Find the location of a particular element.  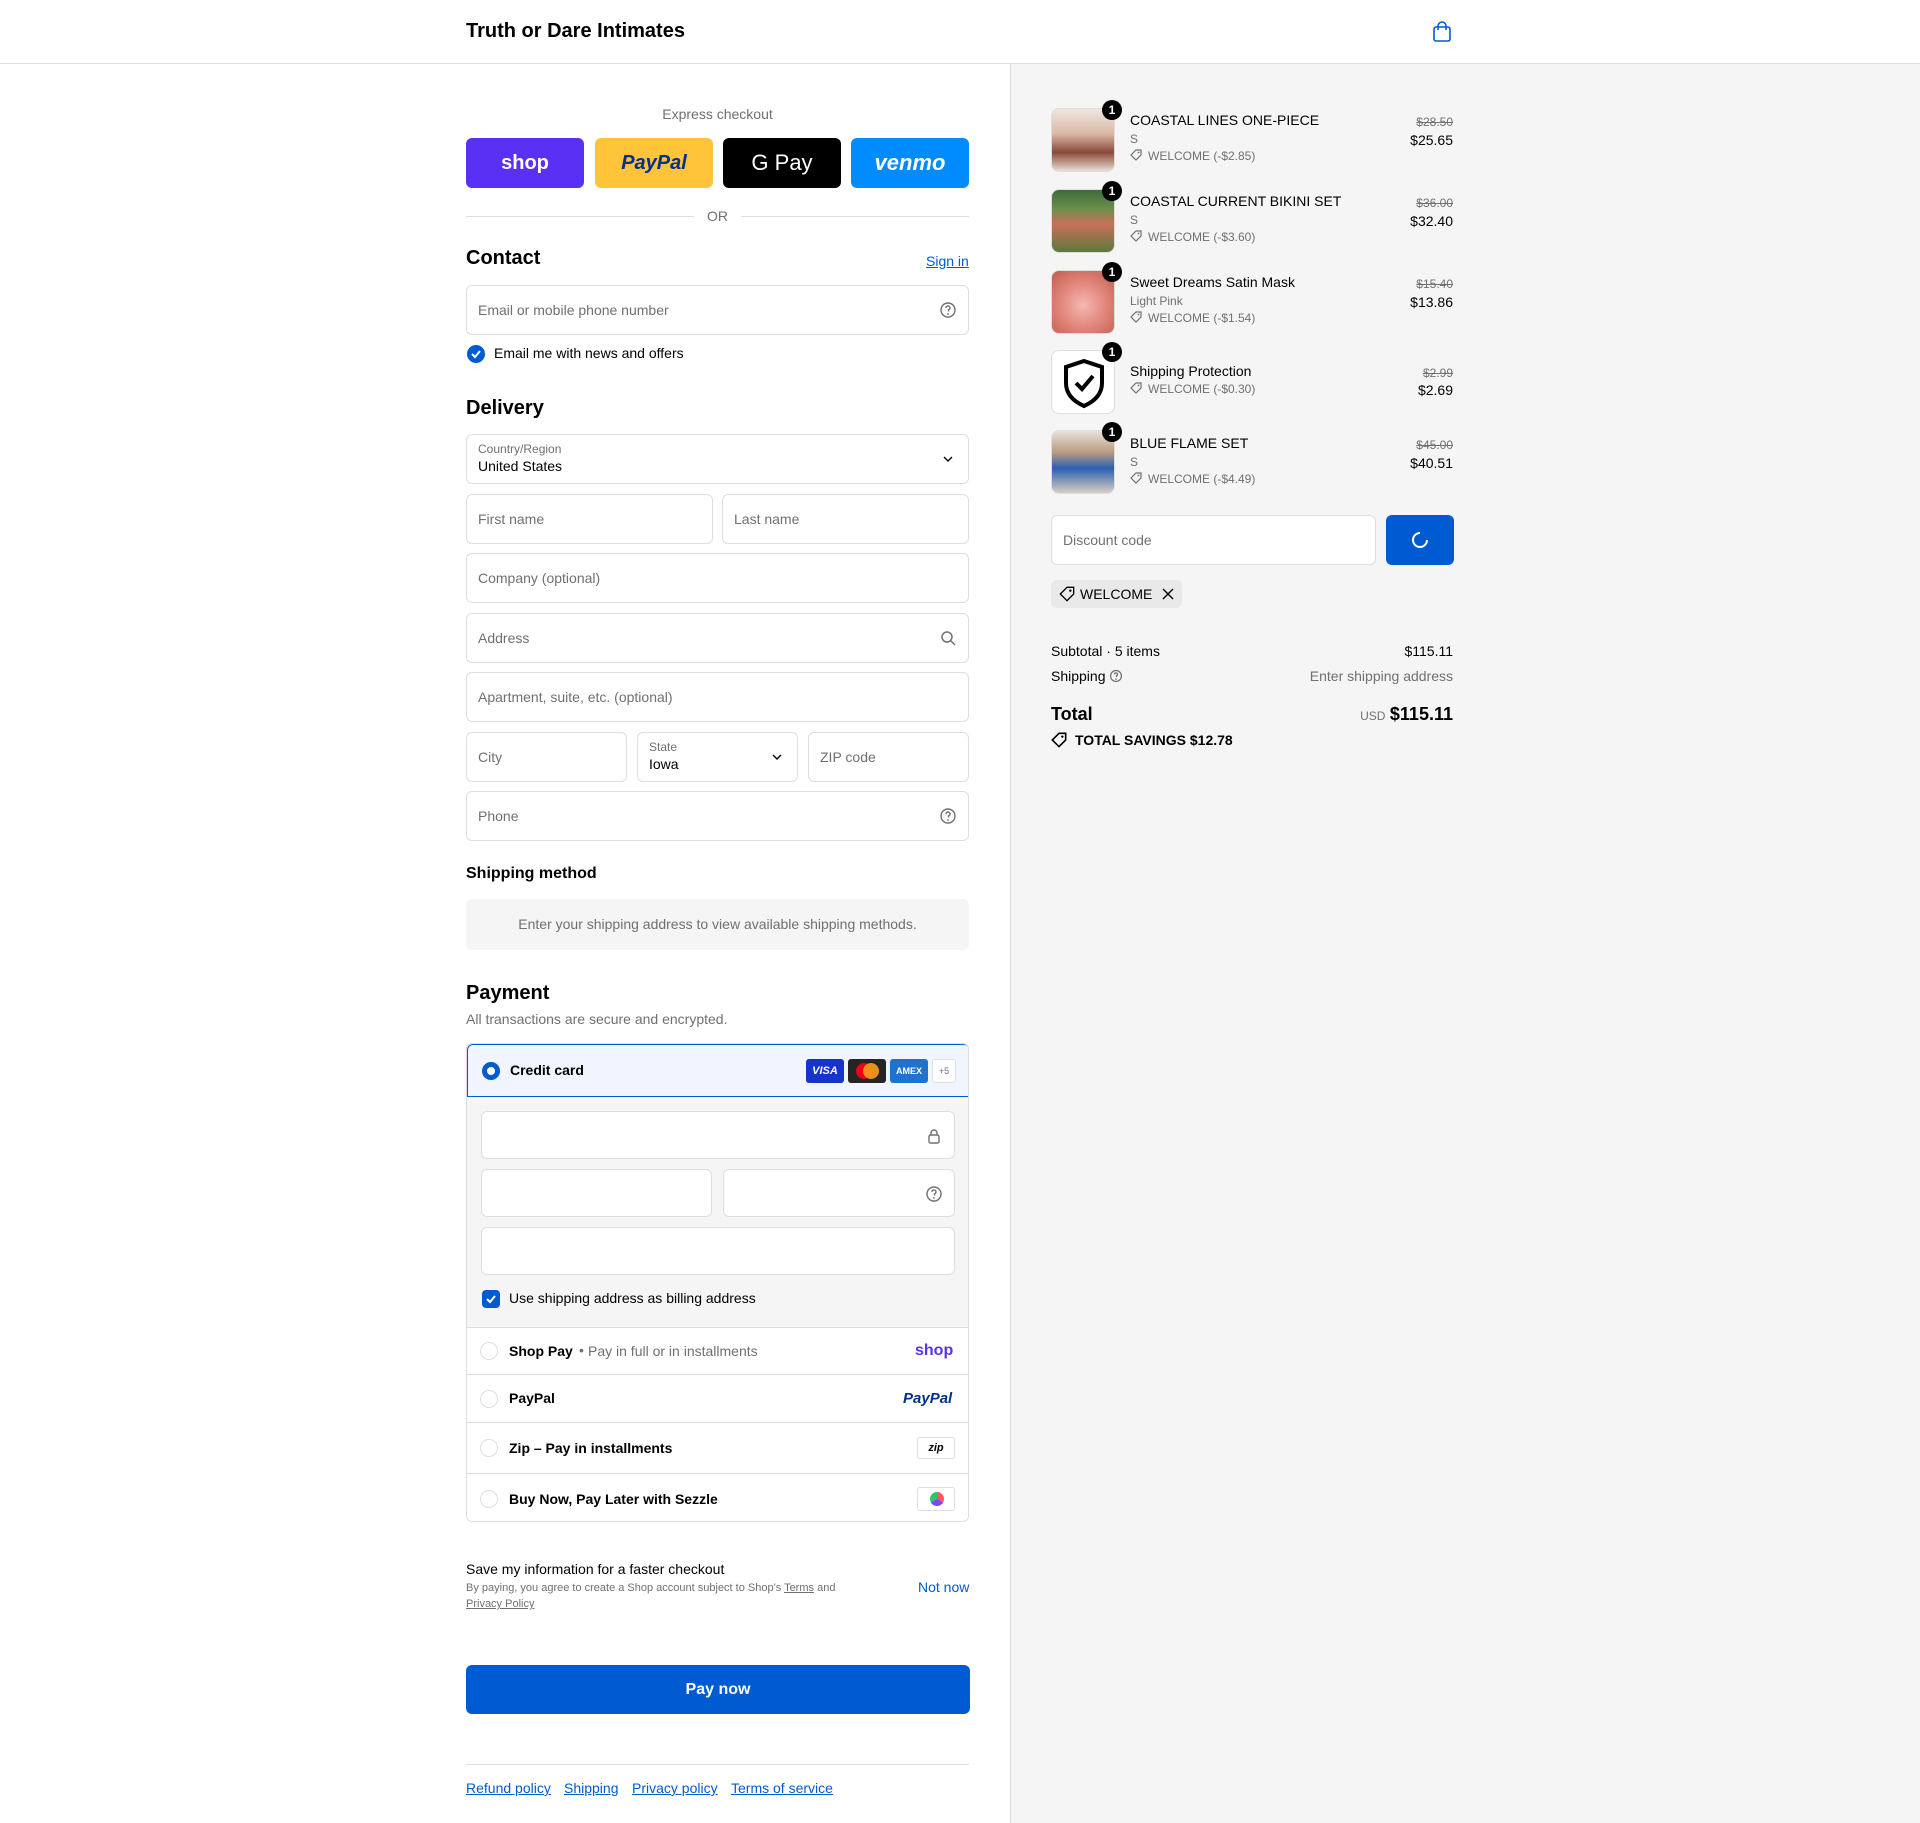

sezzle-logo-icon is located at coordinates (936, 1499).